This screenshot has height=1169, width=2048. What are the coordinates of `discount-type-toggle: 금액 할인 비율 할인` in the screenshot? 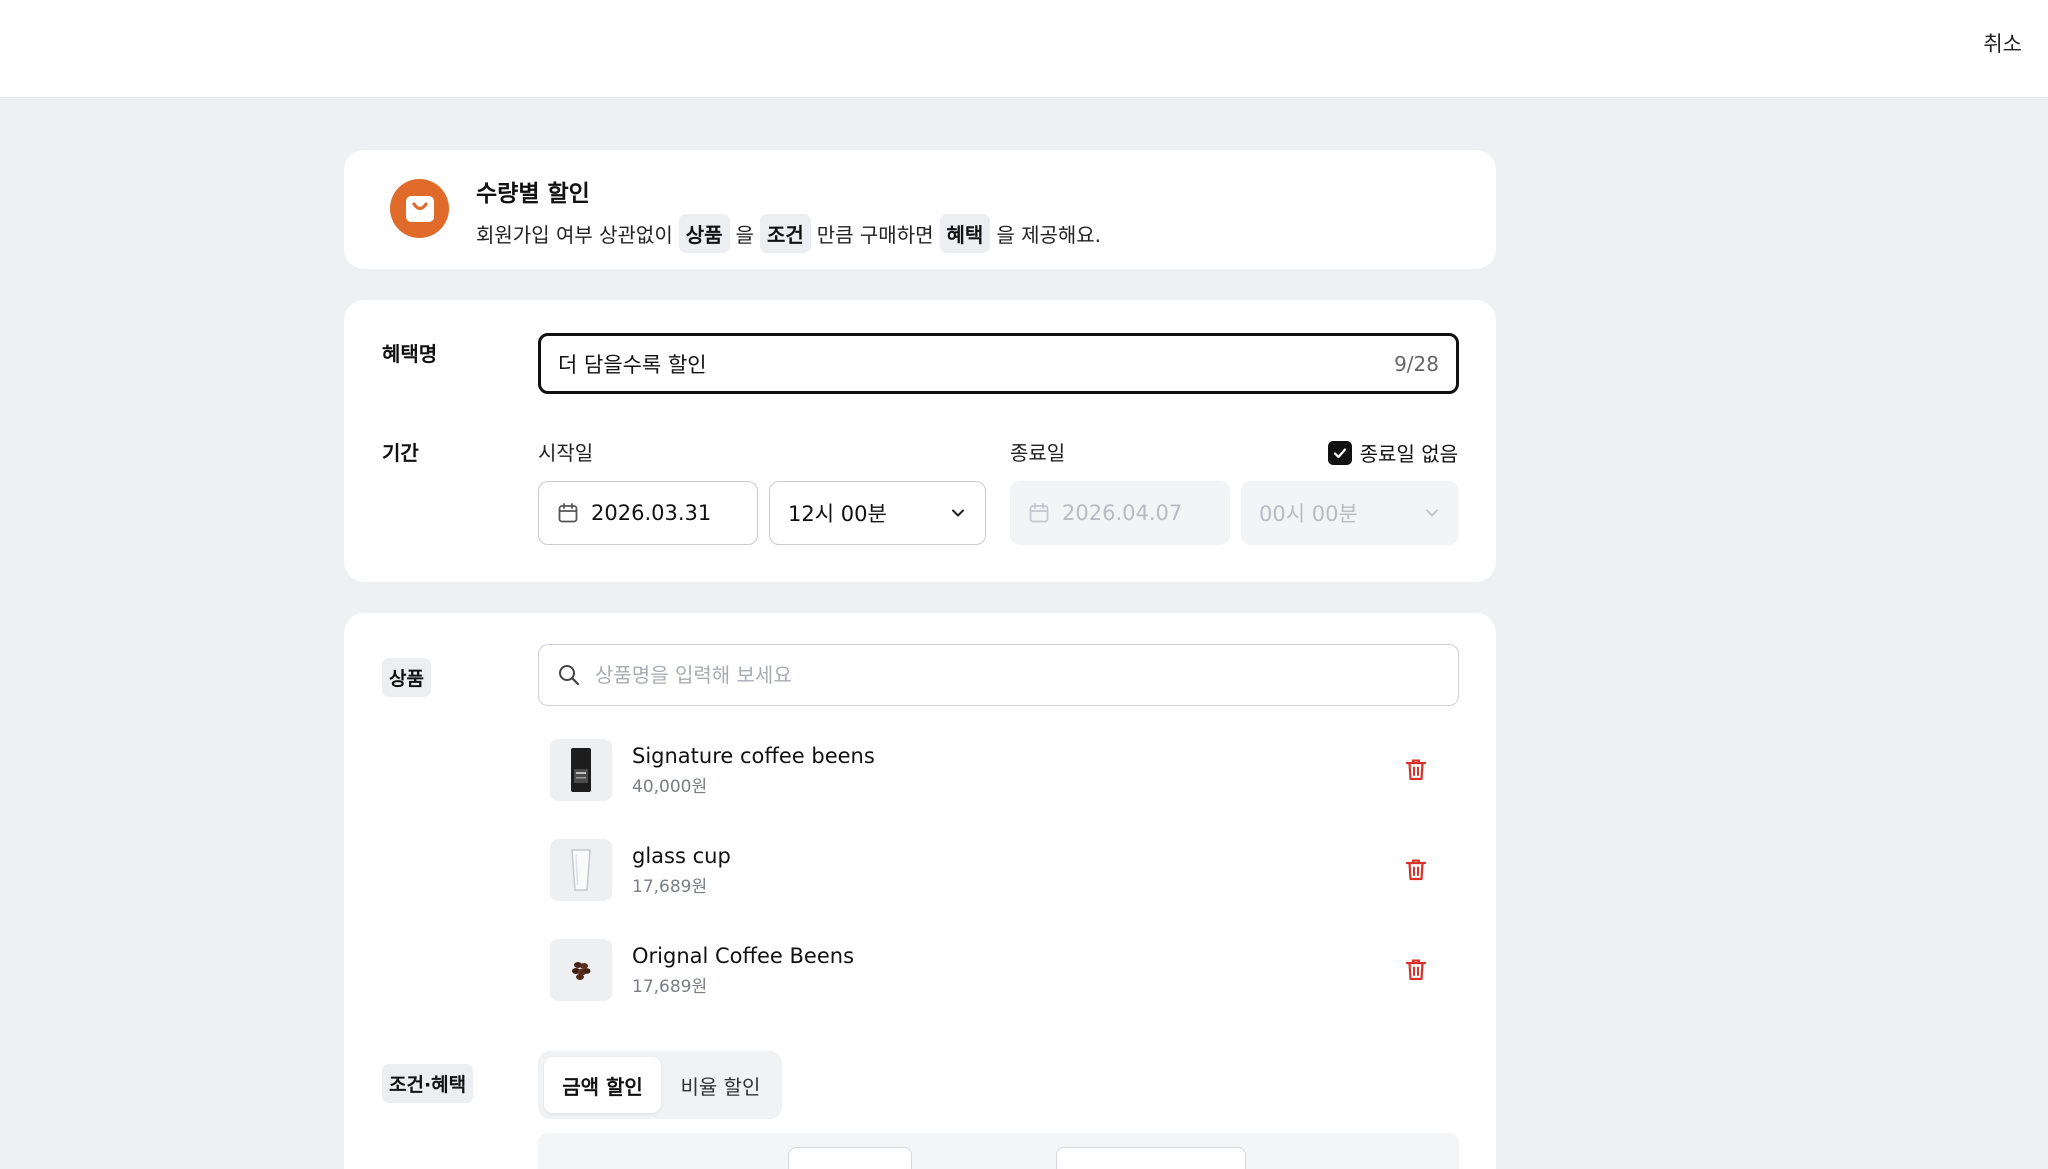 It's located at (660, 1085).